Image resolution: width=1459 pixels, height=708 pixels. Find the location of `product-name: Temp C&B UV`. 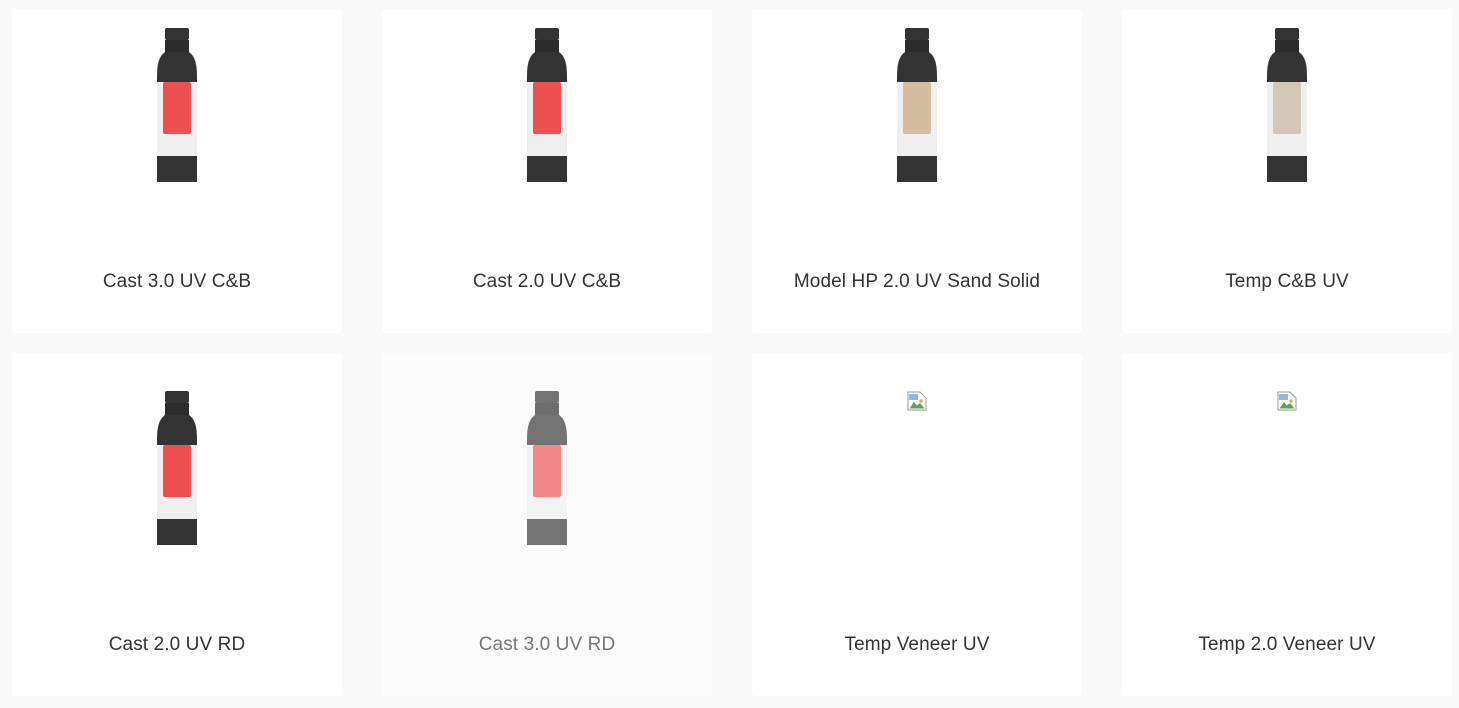

product-name: Temp C&B UV is located at coordinates (1287, 281).